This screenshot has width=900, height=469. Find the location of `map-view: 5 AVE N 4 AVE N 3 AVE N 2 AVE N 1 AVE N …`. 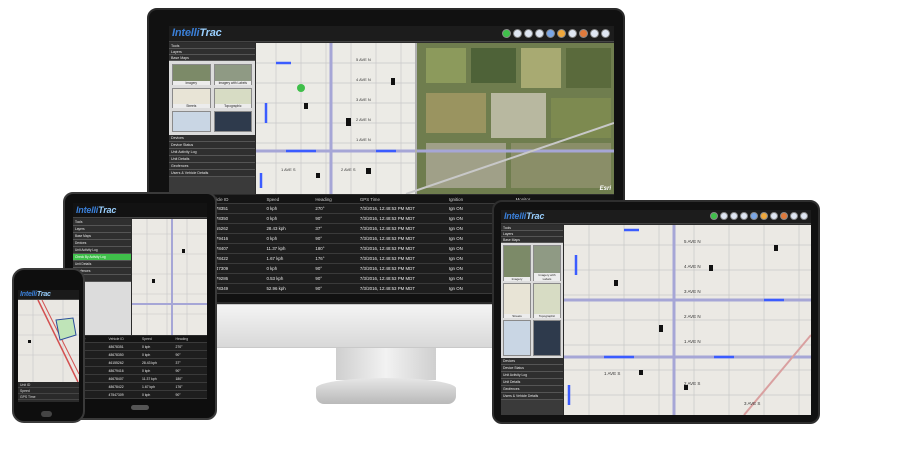

map-view: 5 AVE N 4 AVE N 3 AVE N 2 AVE N 1 AVE N … is located at coordinates (435, 118).